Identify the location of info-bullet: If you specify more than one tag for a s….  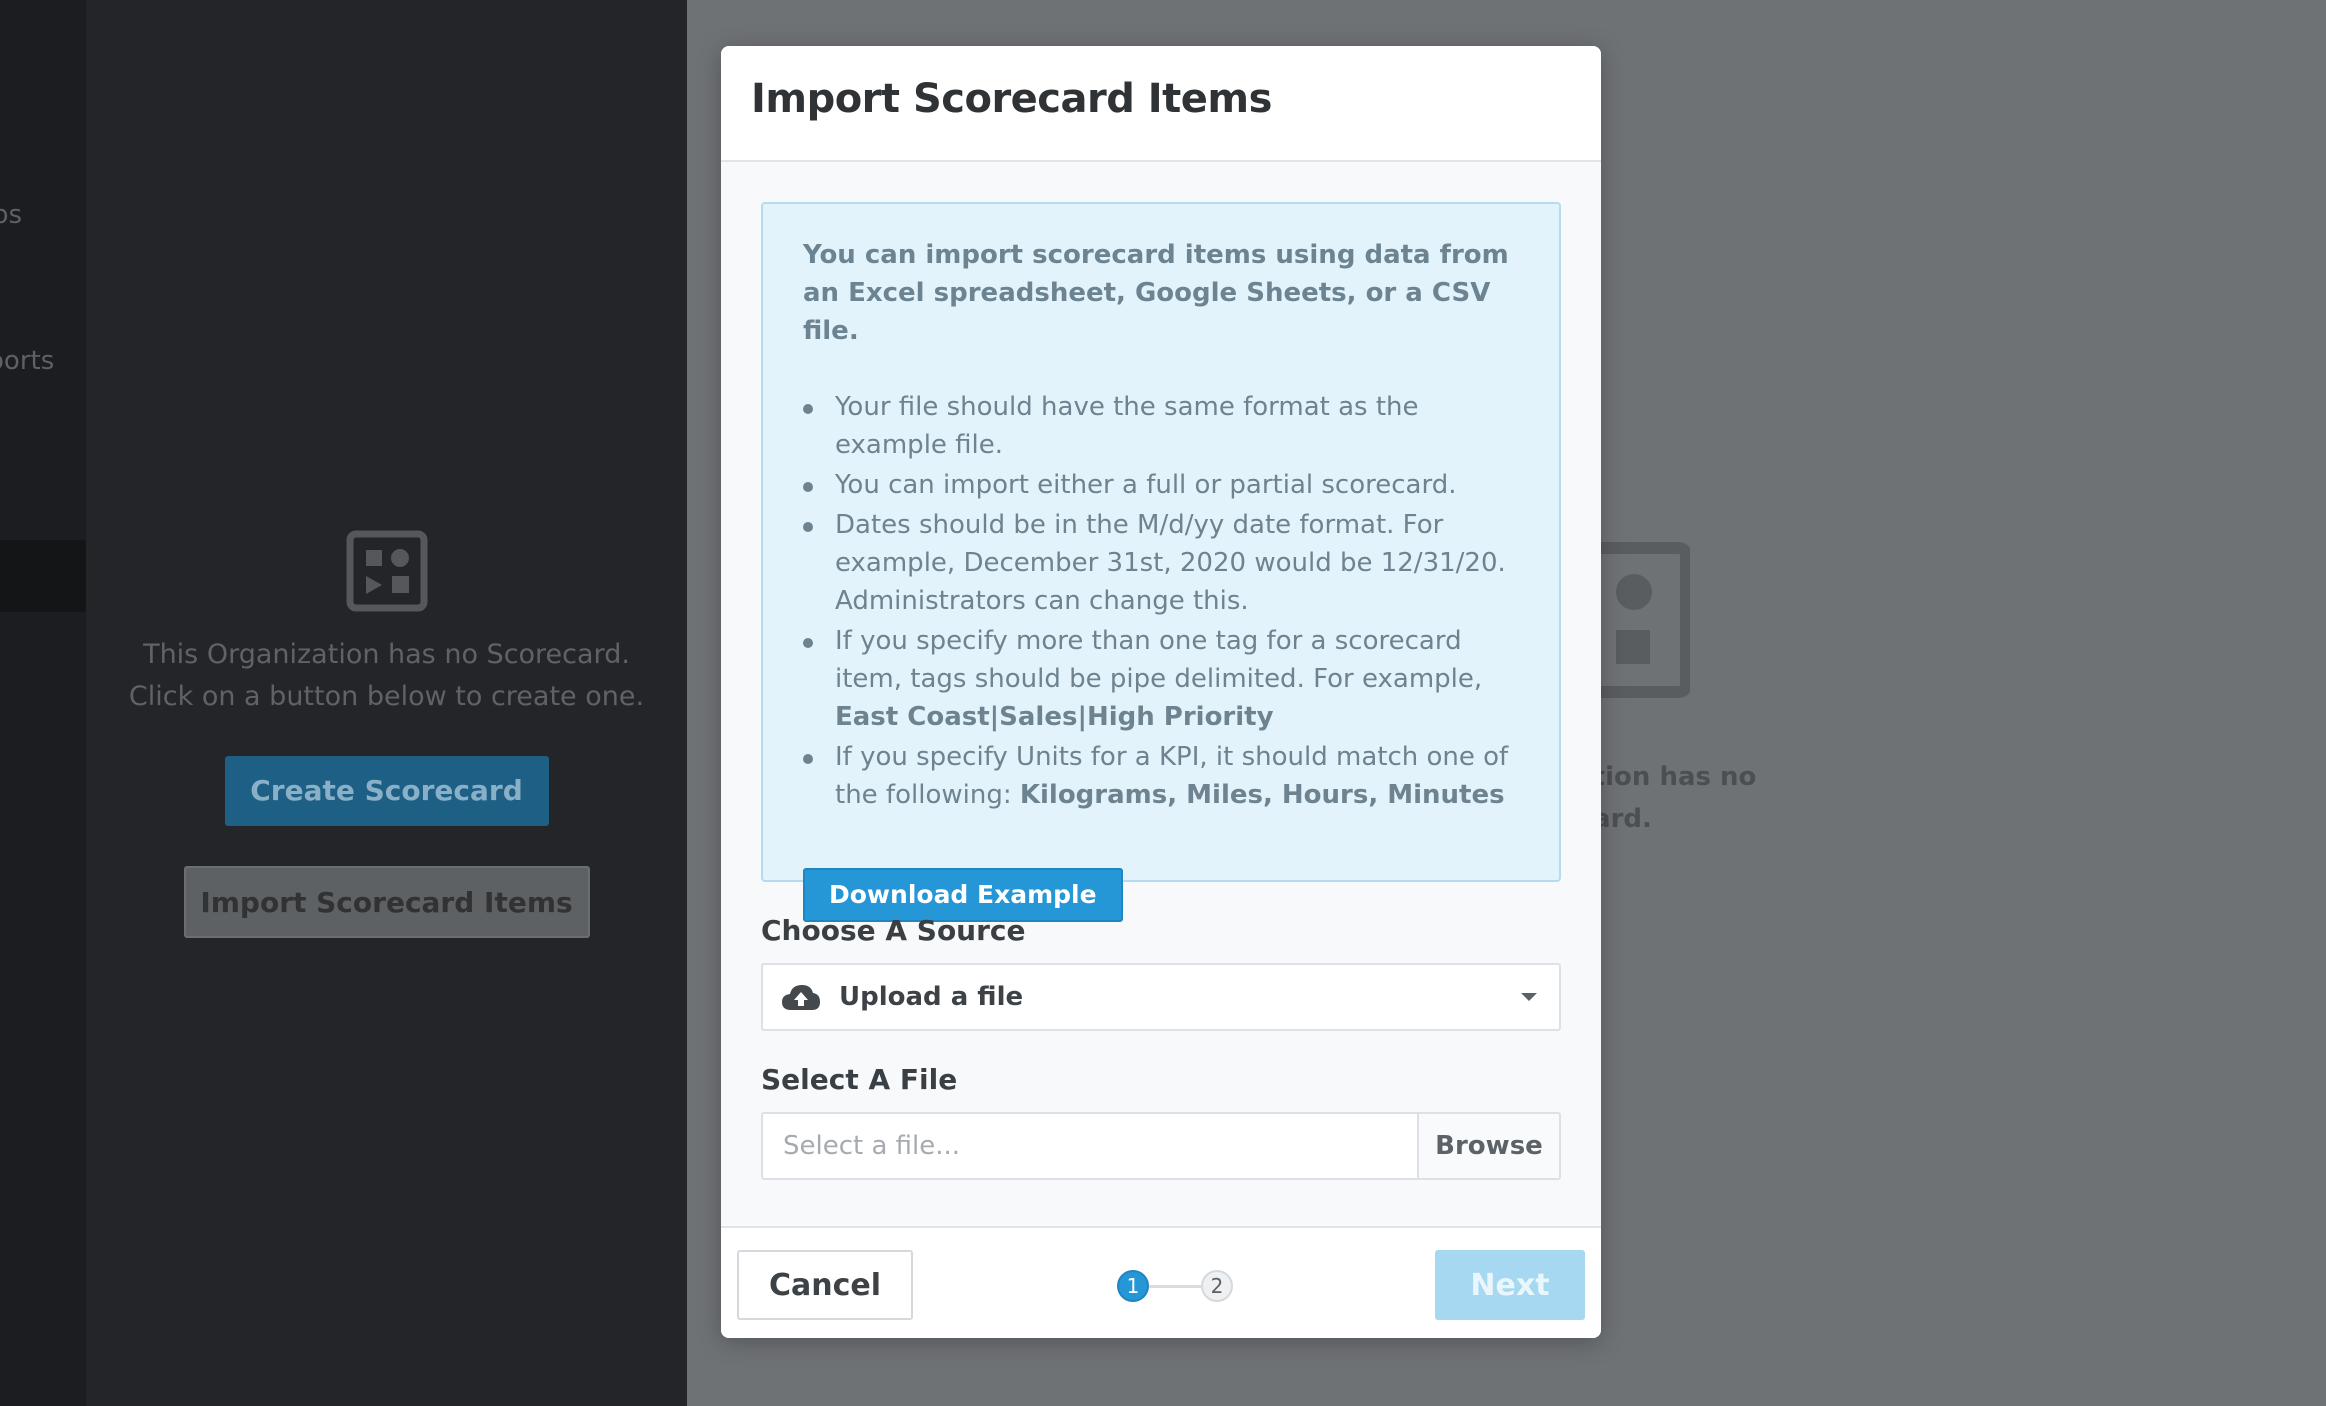
(1161, 679).